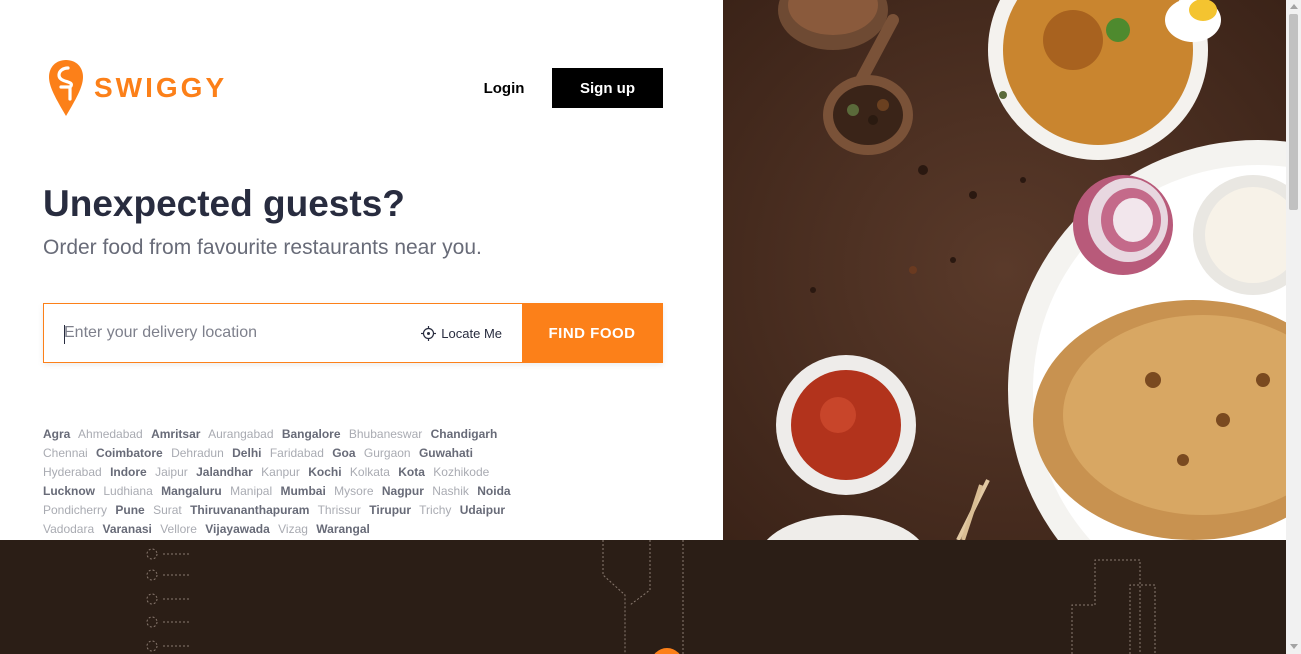 Image resolution: width=1301 pixels, height=654 pixels. I want to click on city-link: Vizag, so click(293, 529).